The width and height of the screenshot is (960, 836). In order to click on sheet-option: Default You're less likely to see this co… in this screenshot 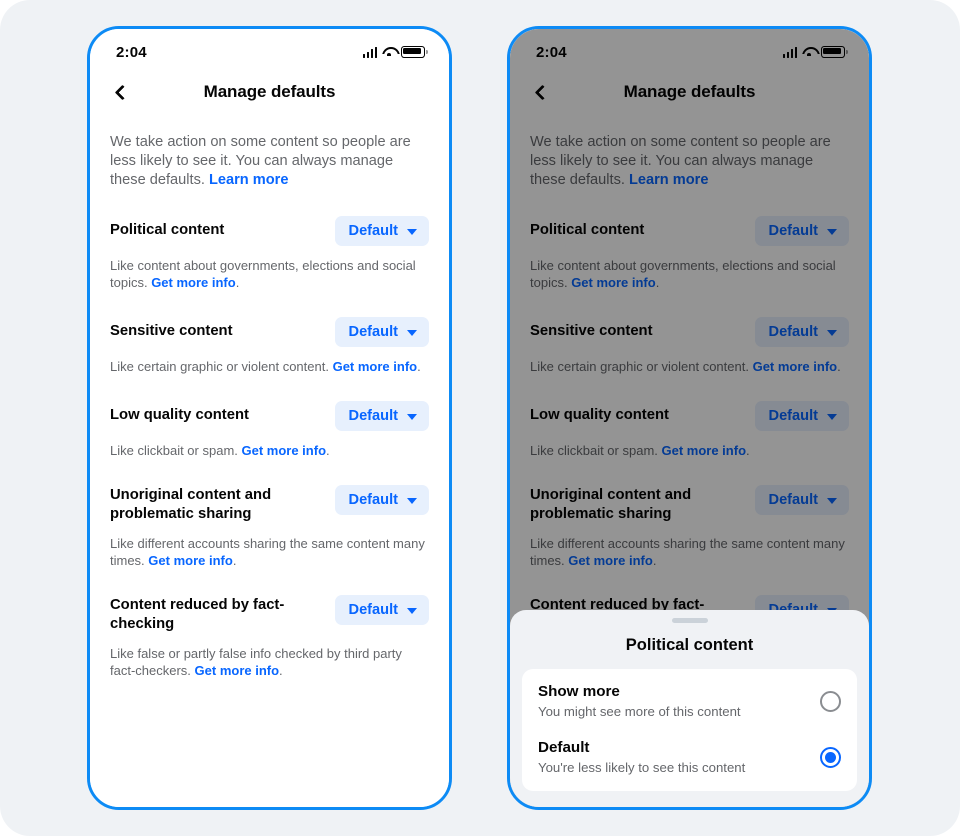, I will do `click(689, 749)`.